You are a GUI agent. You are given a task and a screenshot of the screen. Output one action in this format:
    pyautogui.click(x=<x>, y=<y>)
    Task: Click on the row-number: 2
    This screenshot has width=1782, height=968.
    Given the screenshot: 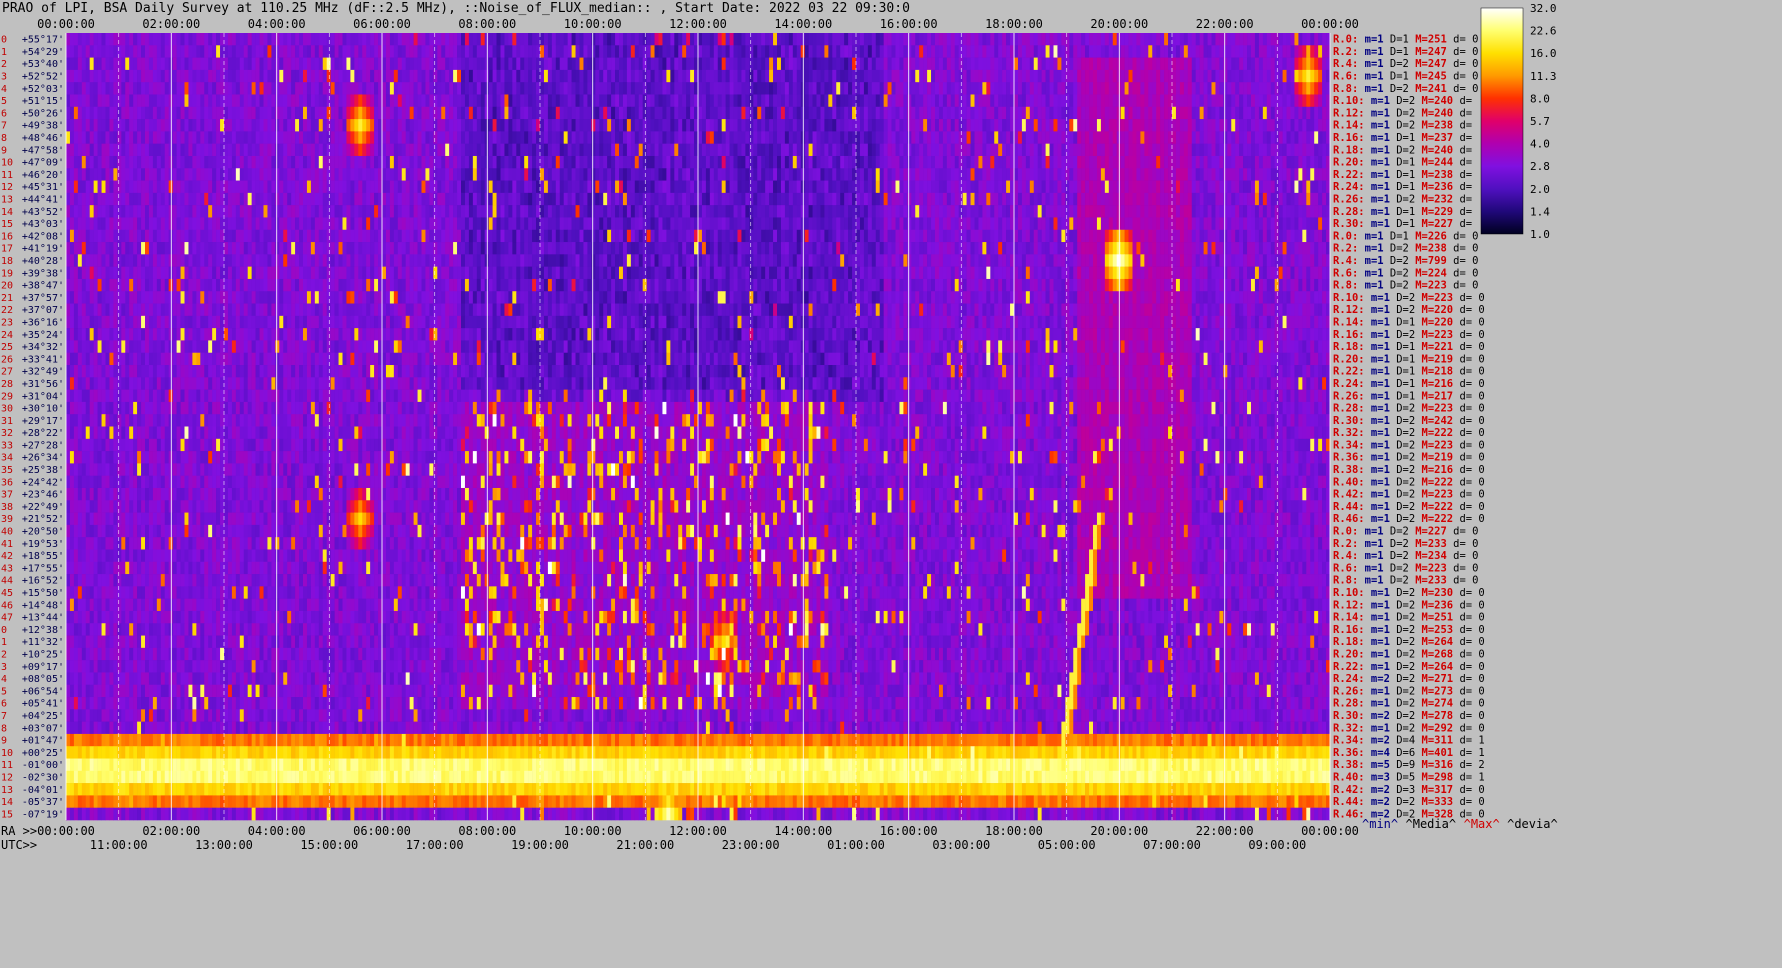 What is the action you would take?
    pyautogui.click(x=4, y=64)
    